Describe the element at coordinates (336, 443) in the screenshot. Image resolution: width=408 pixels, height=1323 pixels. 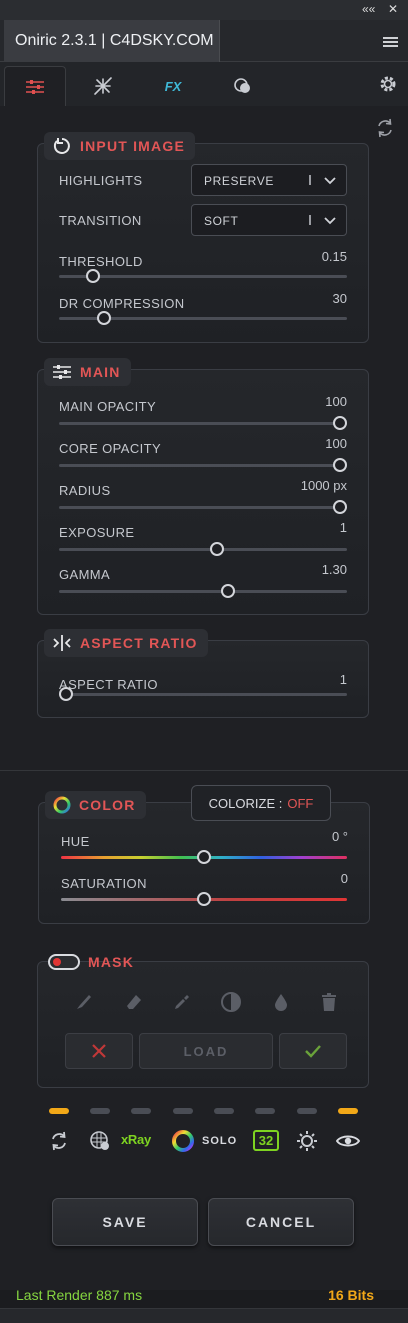
I see `core-opacity-value: 100` at that location.